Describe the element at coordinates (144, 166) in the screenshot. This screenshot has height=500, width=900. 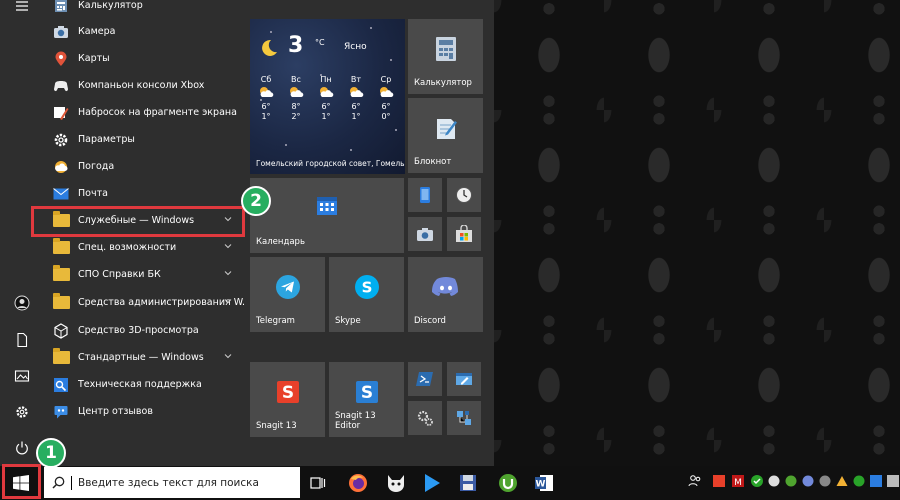
I see `app-weather: Погода` at that location.